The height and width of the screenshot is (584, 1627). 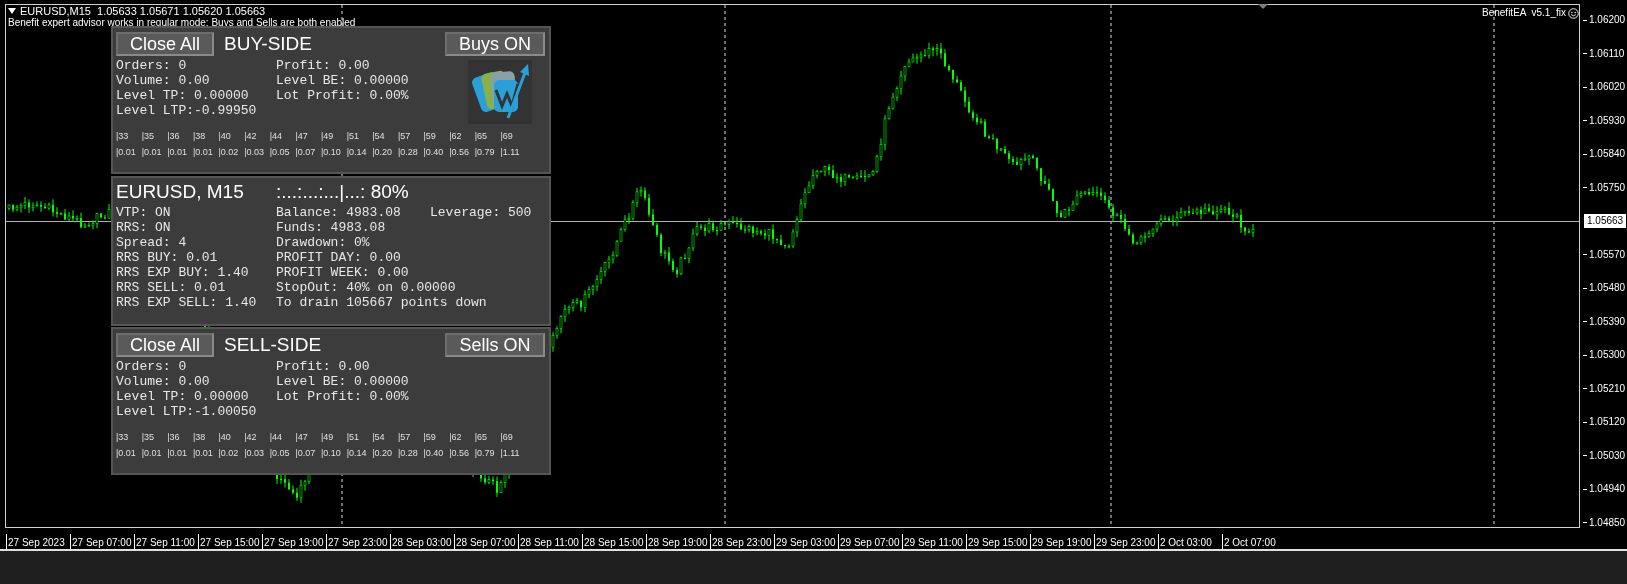 I want to click on level-label: |33, so click(x=123, y=136).